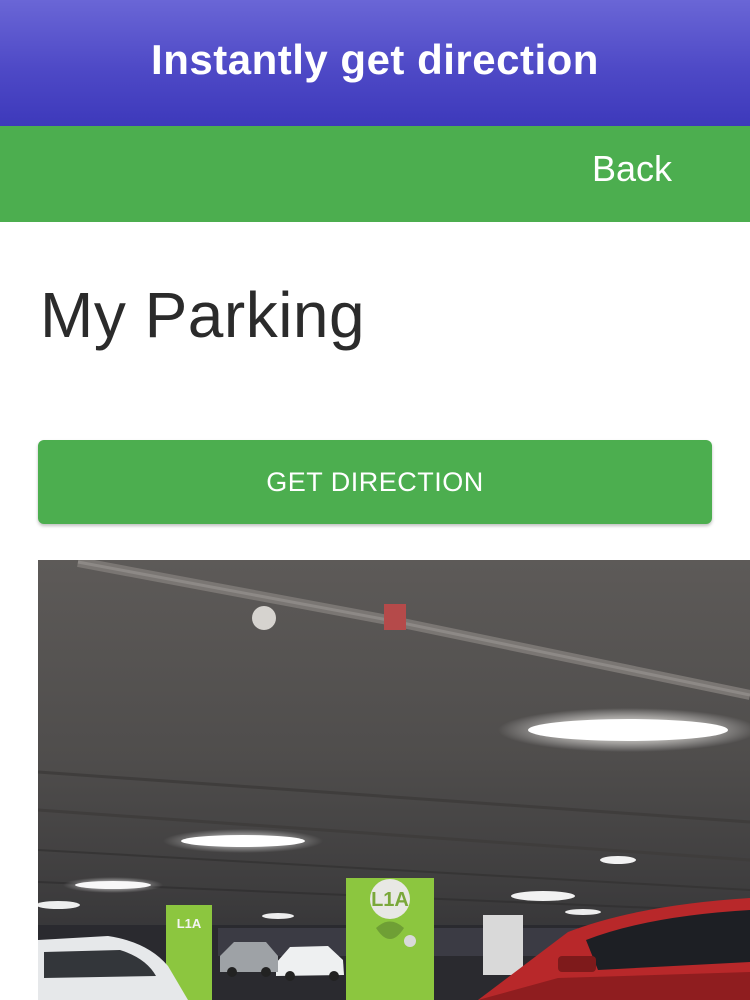 The image size is (750, 1000). What do you see at coordinates (632, 169) in the screenshot?
I see `back-button: Back` at bounding box center [632, 169].